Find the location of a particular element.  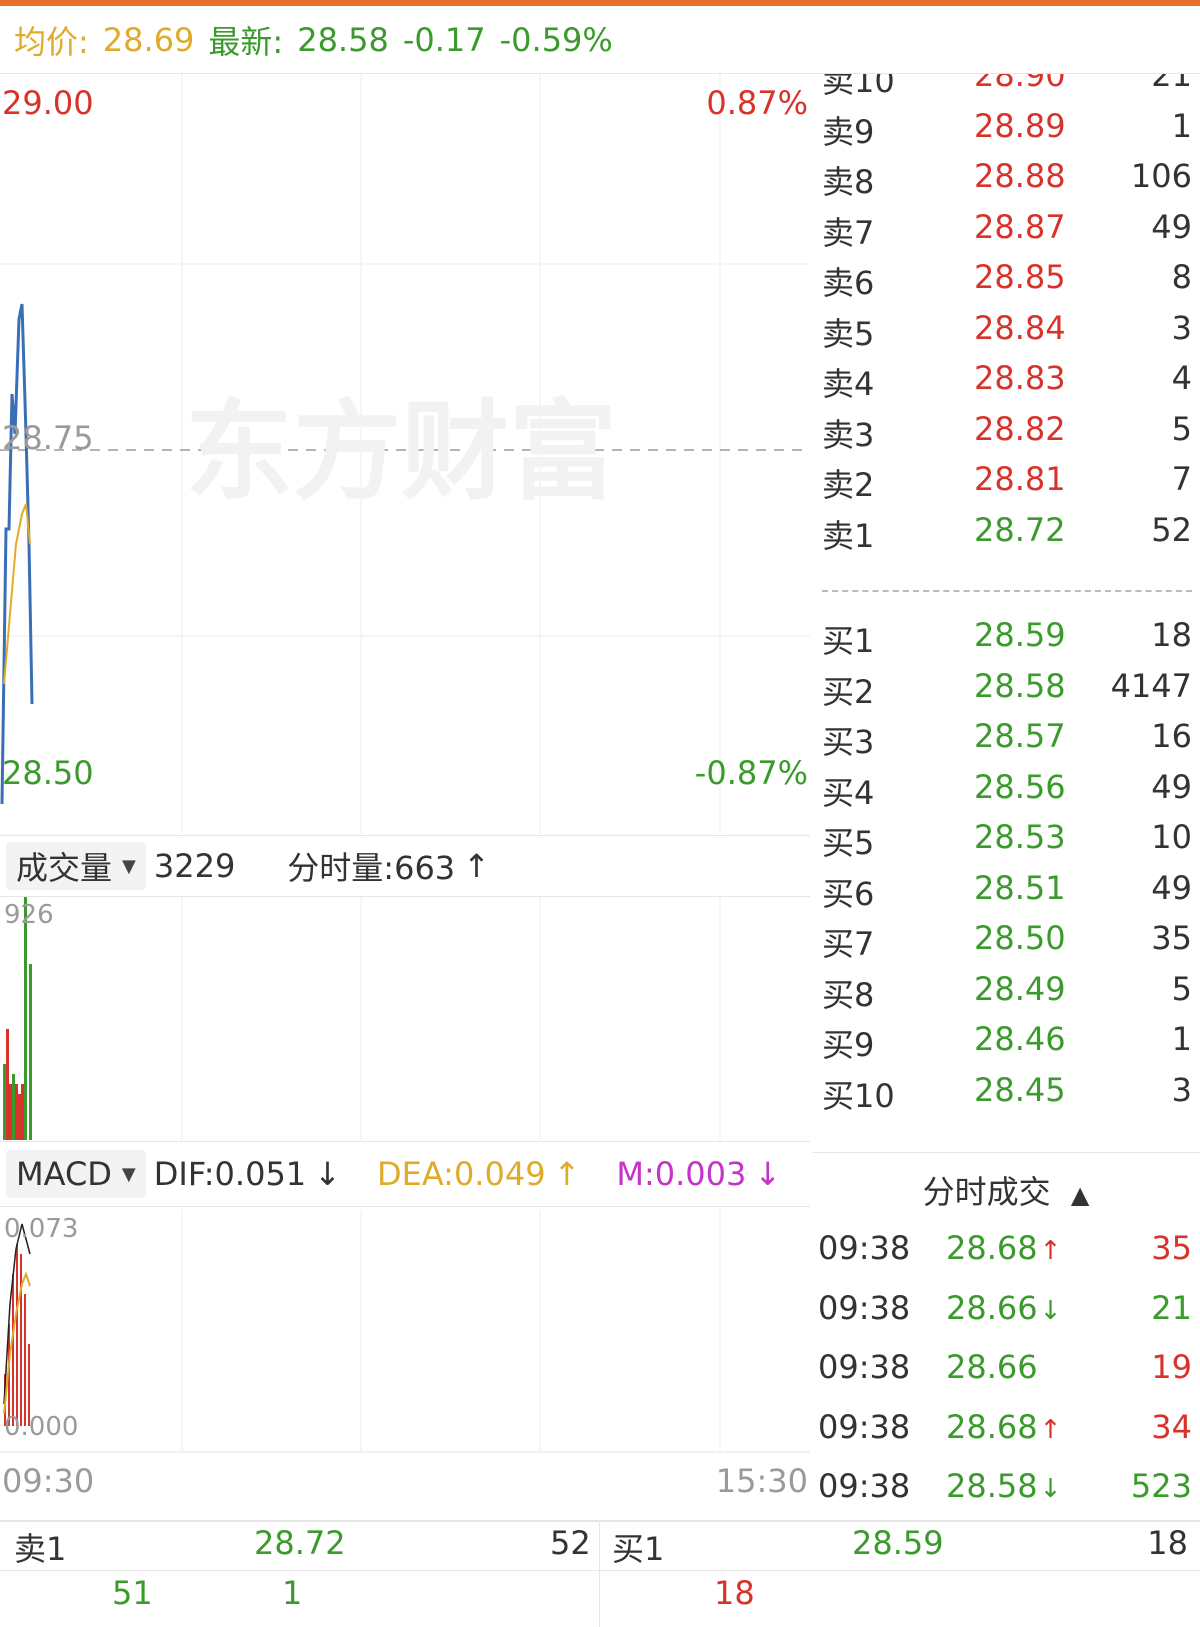

bid-price: 28.58 is located at coordinates (1020, 685).